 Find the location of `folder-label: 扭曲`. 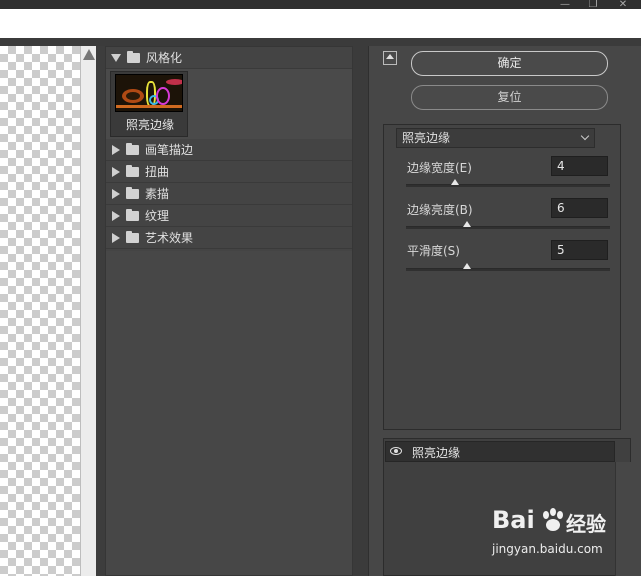

folder-label: 扭曲 is located at coordinates (157, 172).